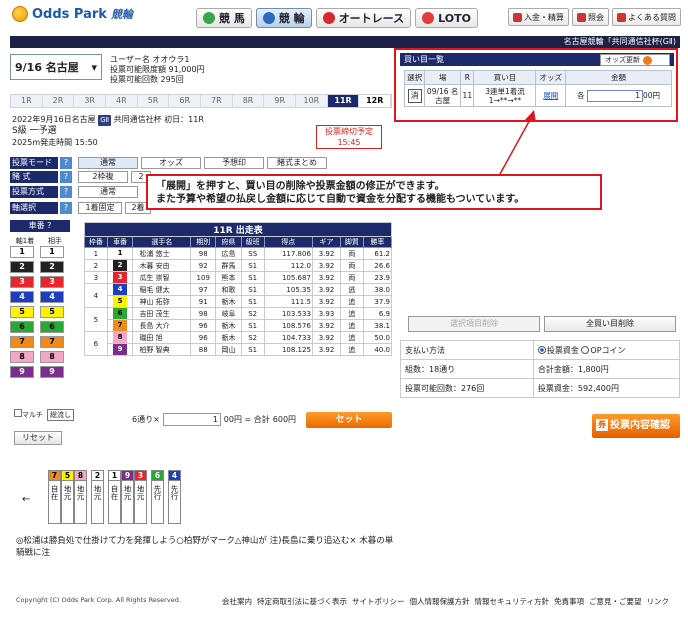 The height and width of the screenshot is (617, 688). I want to click on race-tab-10R: 10R, so click(312, 101).